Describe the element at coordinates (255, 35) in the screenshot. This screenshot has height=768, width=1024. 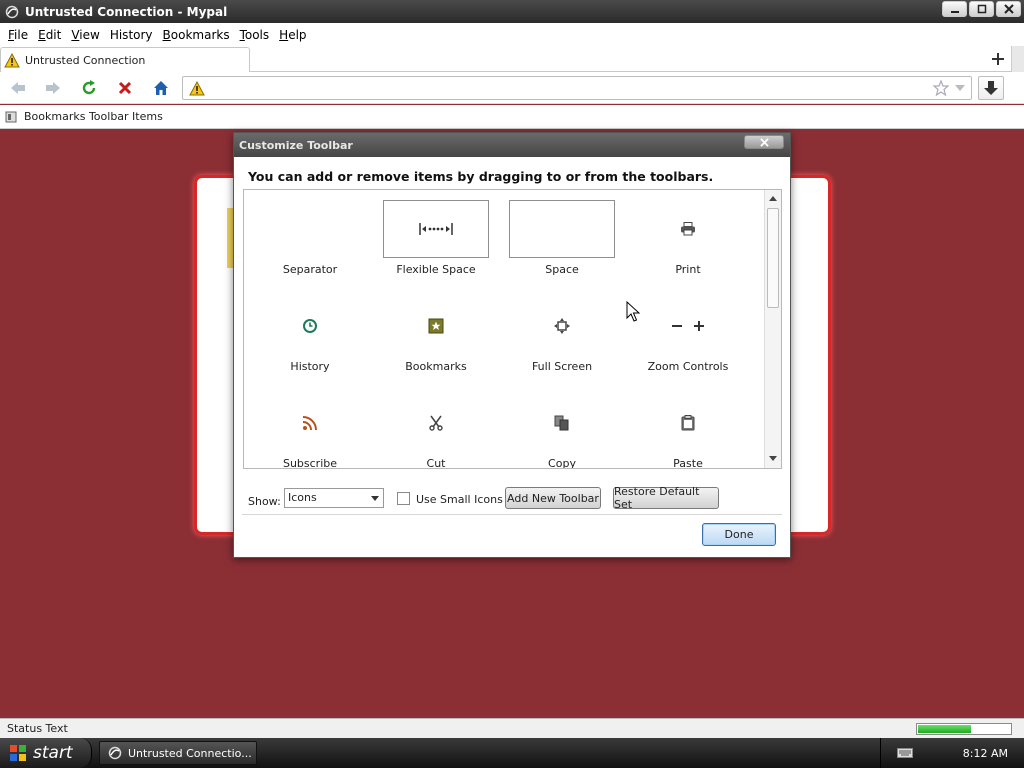
I see `menu-tools: Tools` at that location.